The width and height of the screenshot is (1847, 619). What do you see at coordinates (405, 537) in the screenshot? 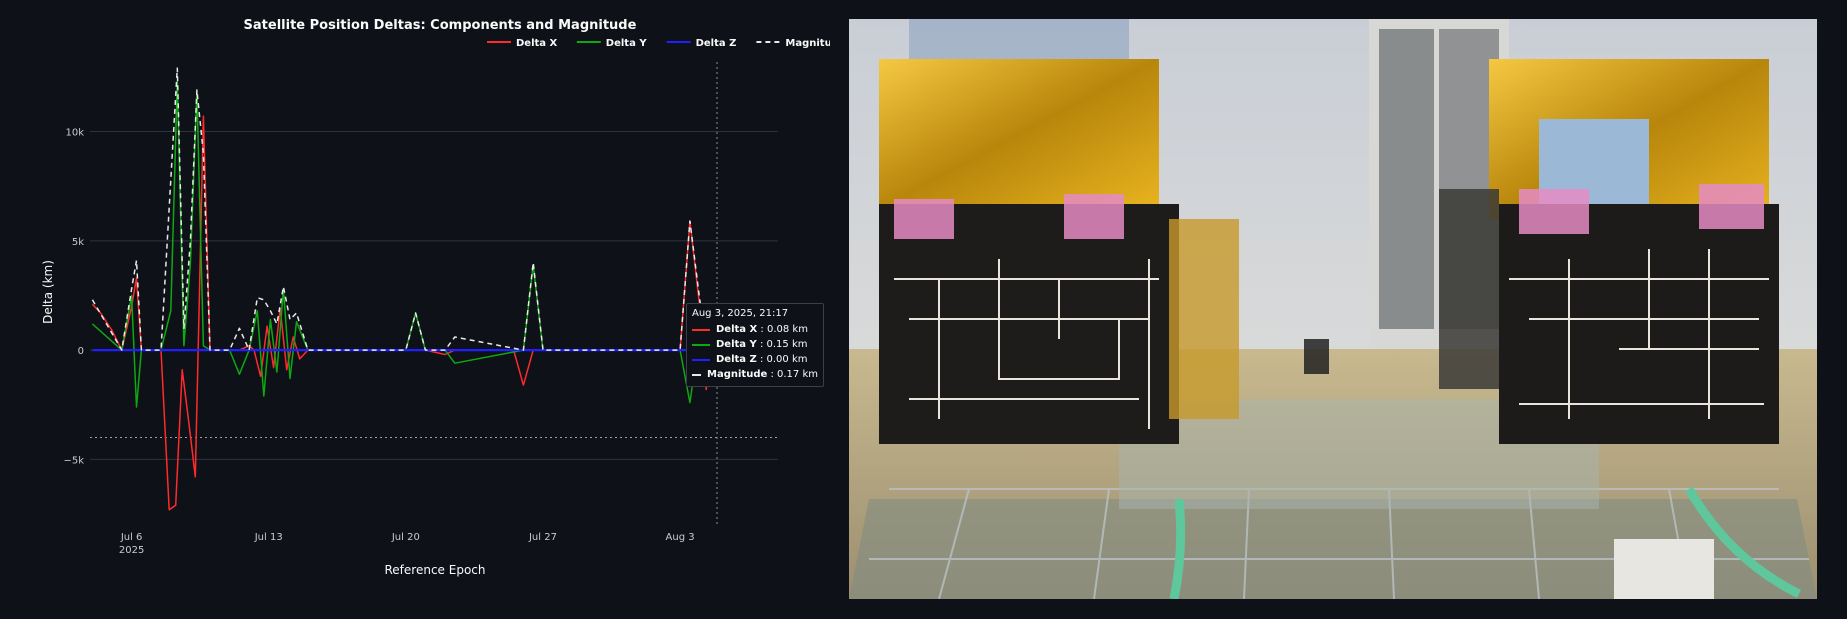
I see `x-tick-label: Jul 20` at bounding box center [405, 537].